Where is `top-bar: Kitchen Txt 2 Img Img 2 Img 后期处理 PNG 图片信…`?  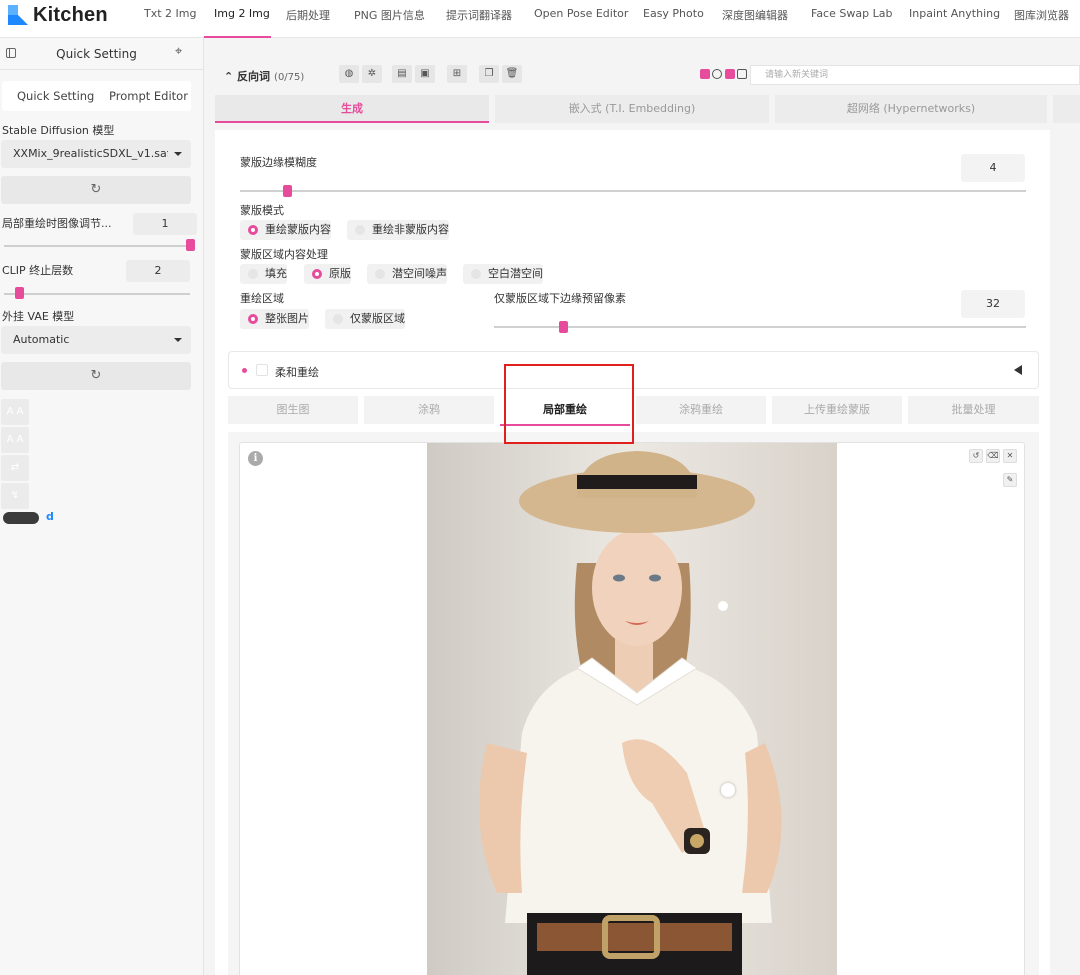 top-bar: Kitchen Txt 2 Img Img 2 Img 后期处理 PNG 图片信… is located at coordinates (540, 19).